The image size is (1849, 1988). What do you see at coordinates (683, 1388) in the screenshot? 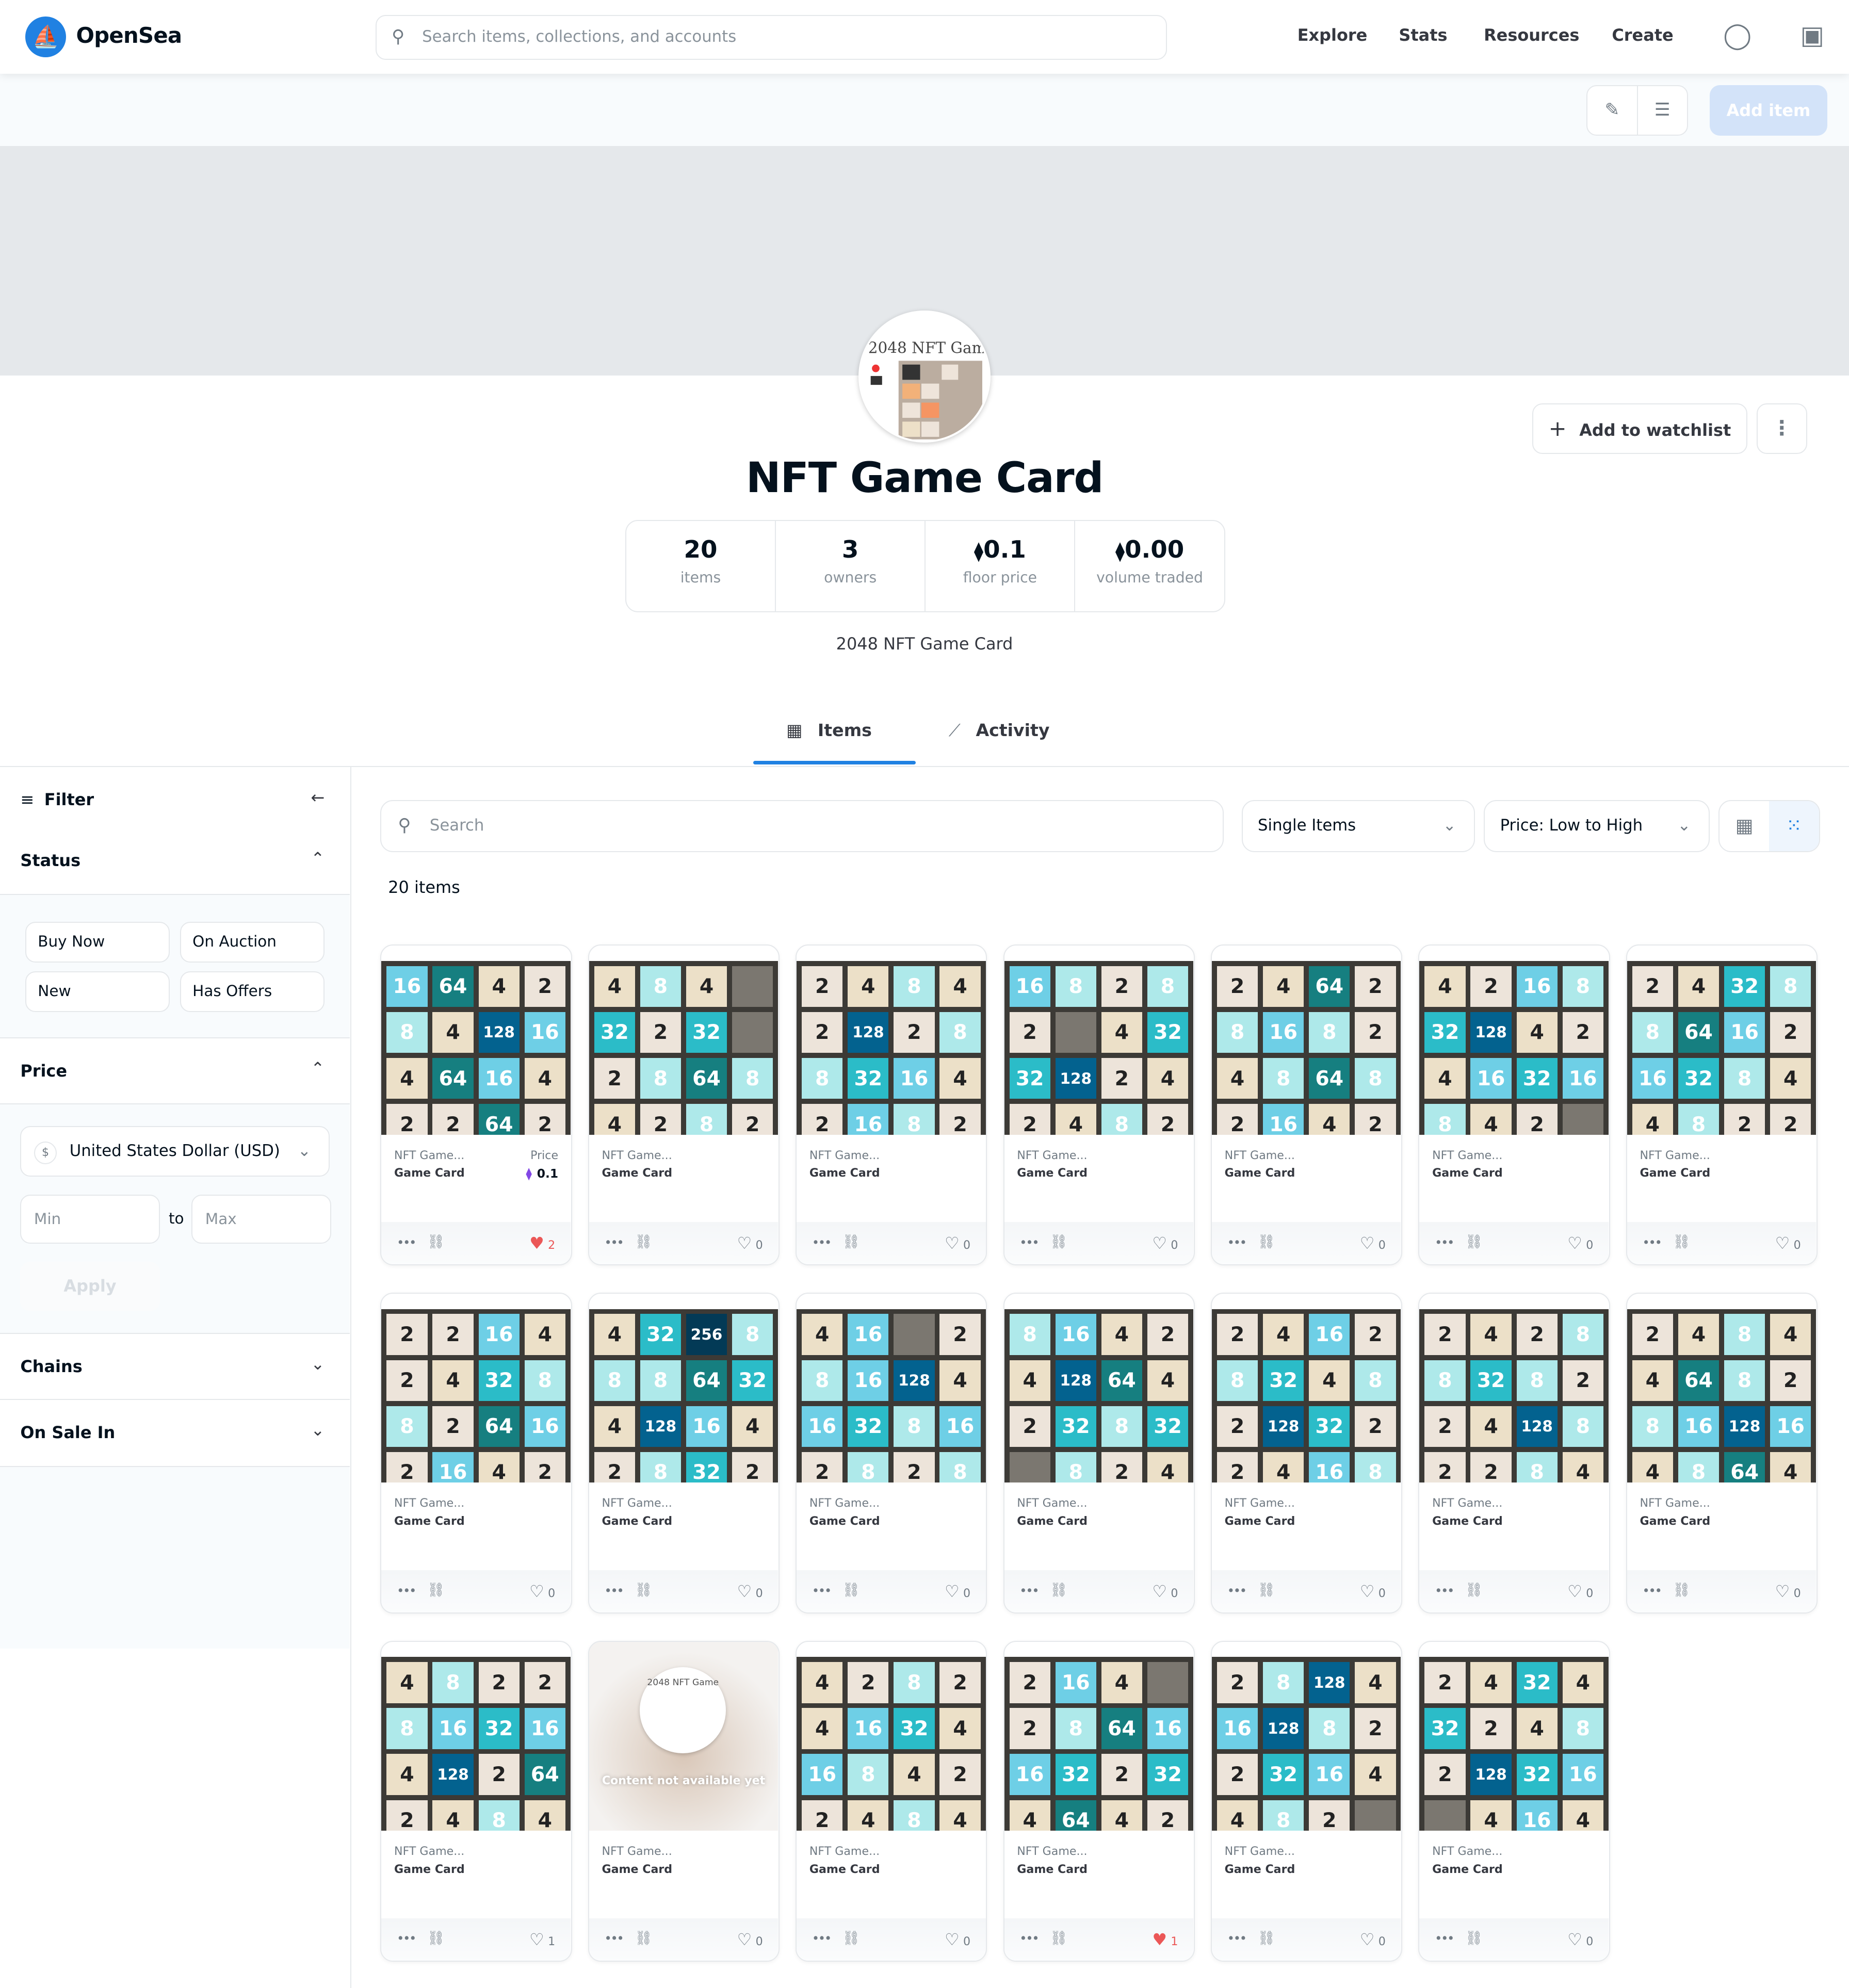
I see `nft-image: 4 32 256 8 8 8 64 32 4 128 16 4 2 8 32 2` at bounding box center [683, 1388].